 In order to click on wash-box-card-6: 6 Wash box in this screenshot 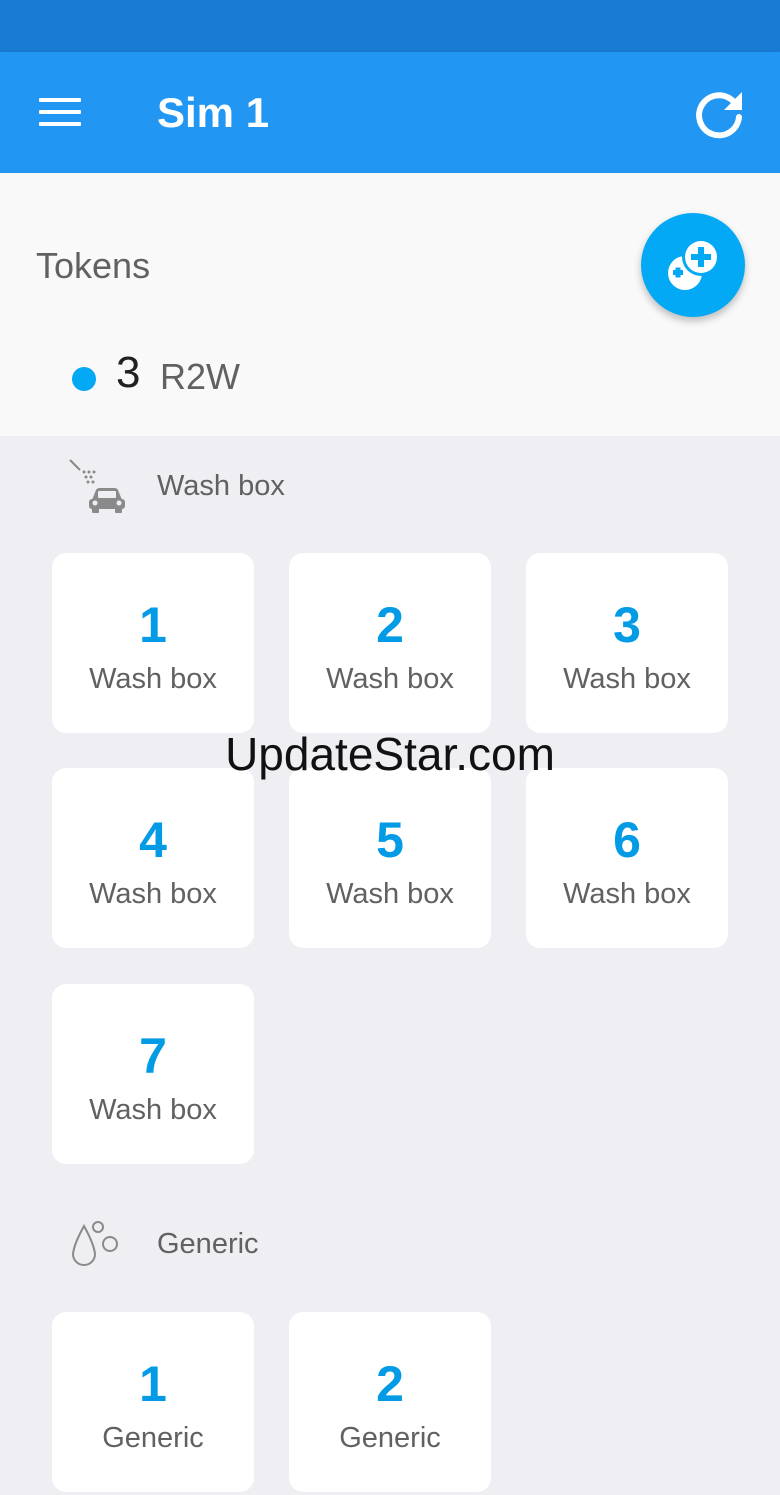, I will do `click(627, 858)`.